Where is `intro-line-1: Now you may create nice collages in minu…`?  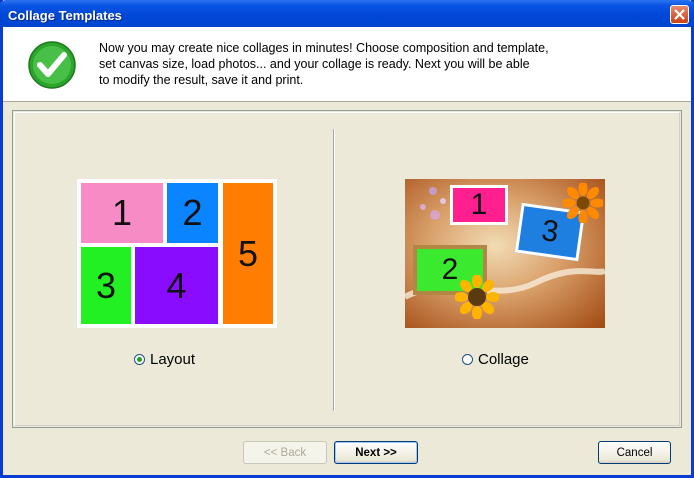
intro-line-1: Now you may create nice collages in minu… is located at coordinates (324, 48).